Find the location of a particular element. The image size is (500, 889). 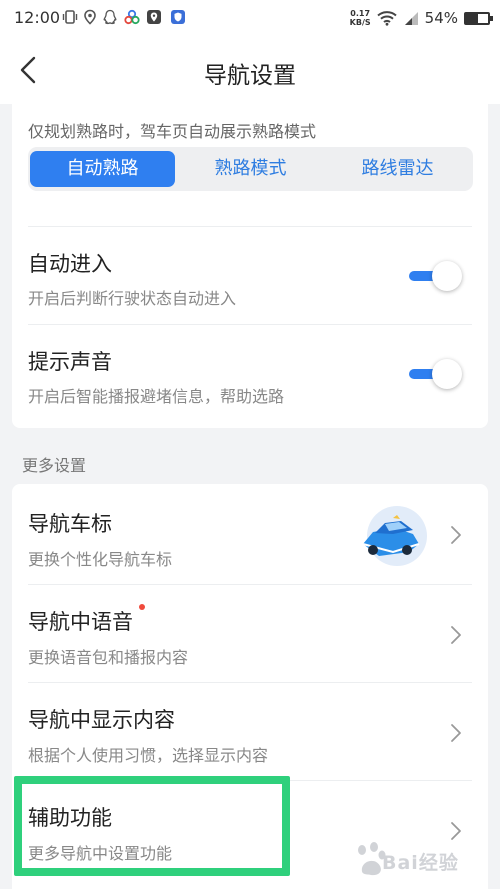

vibrate-icon is located at coordinates (70, 17).